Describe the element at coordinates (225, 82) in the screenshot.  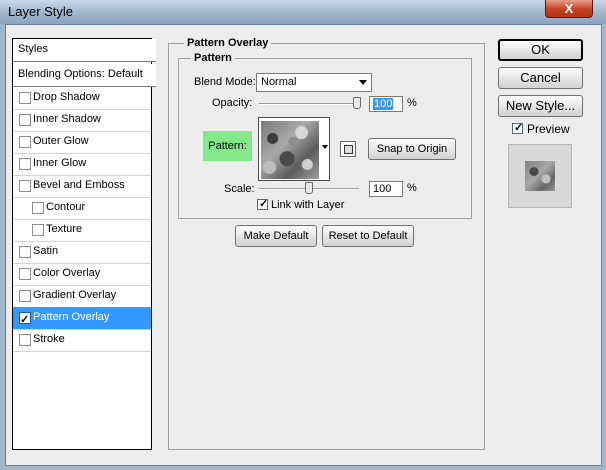
I see `blend-mode-label: Blend Mode:` at that location.